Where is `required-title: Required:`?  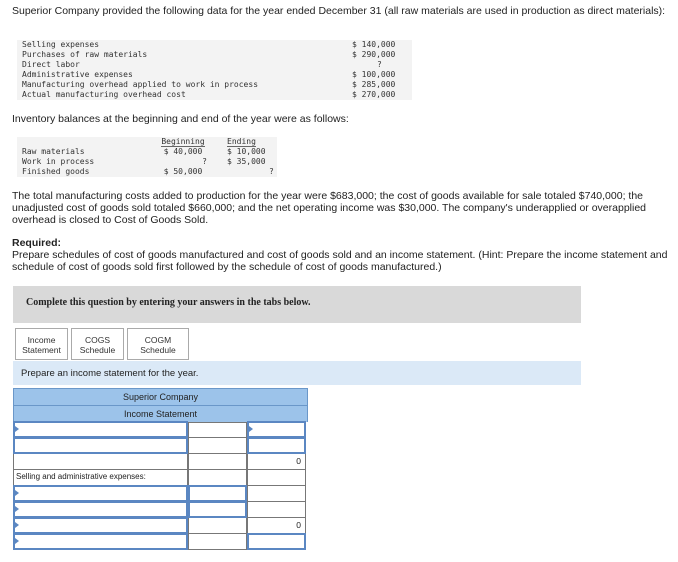
required-title: Required: is located at coordinates (37, 243).